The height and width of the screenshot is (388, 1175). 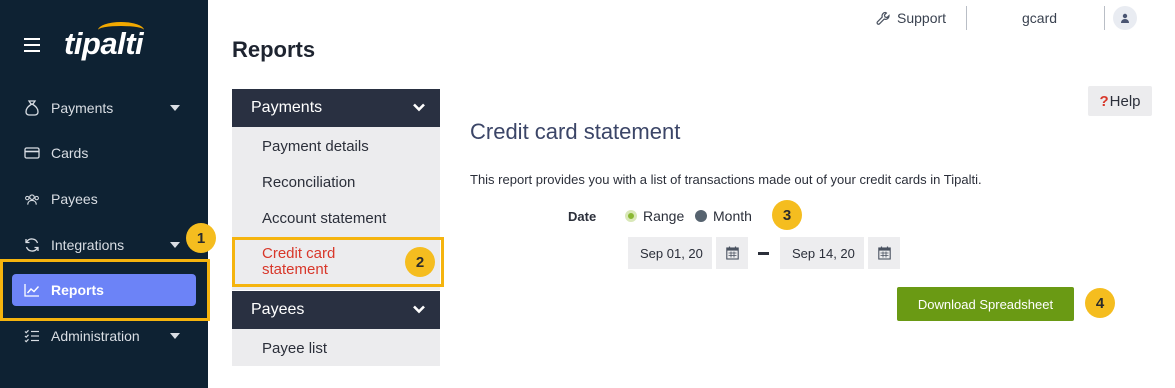 What do you see at coordinates (575, 131) in the screenshot?
I see `report-title: Credit card statement` at bounding box center [575, 131].